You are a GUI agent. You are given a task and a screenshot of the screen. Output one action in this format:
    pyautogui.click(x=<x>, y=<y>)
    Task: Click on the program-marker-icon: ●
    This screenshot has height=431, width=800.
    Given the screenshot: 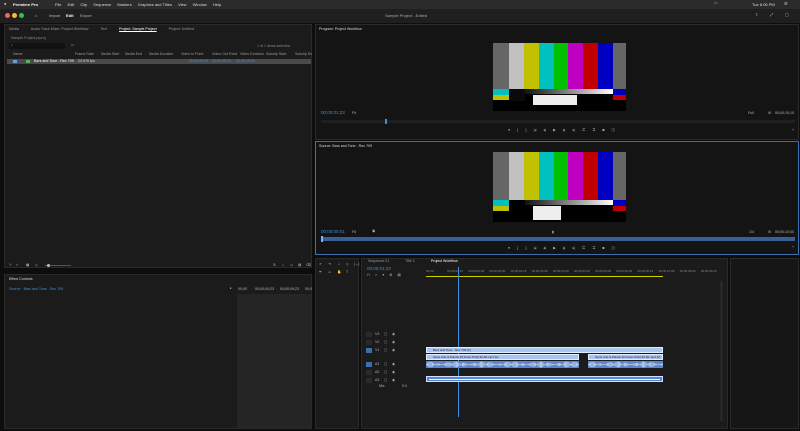 What is the action you would take?
    pyautogui.click(x=509, y=130)
    